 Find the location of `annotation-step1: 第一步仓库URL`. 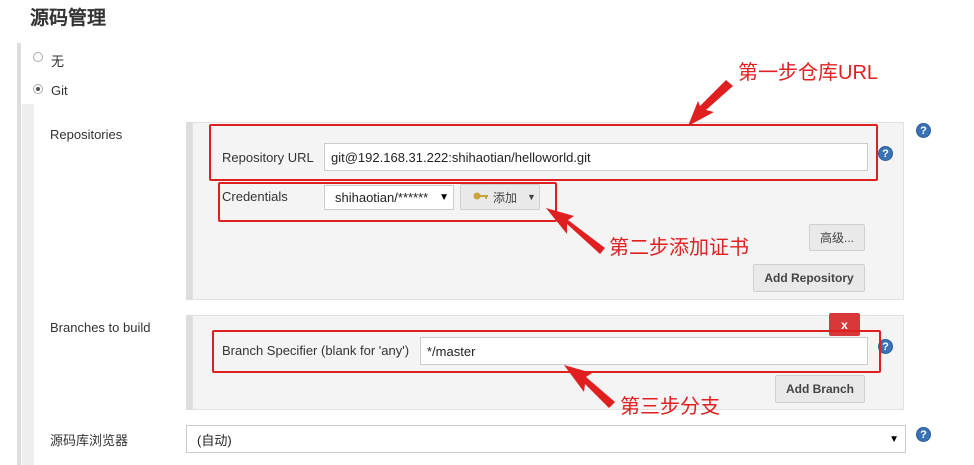

annotation-step1: 第一步仓库URL is located at coordinates (808, 73).